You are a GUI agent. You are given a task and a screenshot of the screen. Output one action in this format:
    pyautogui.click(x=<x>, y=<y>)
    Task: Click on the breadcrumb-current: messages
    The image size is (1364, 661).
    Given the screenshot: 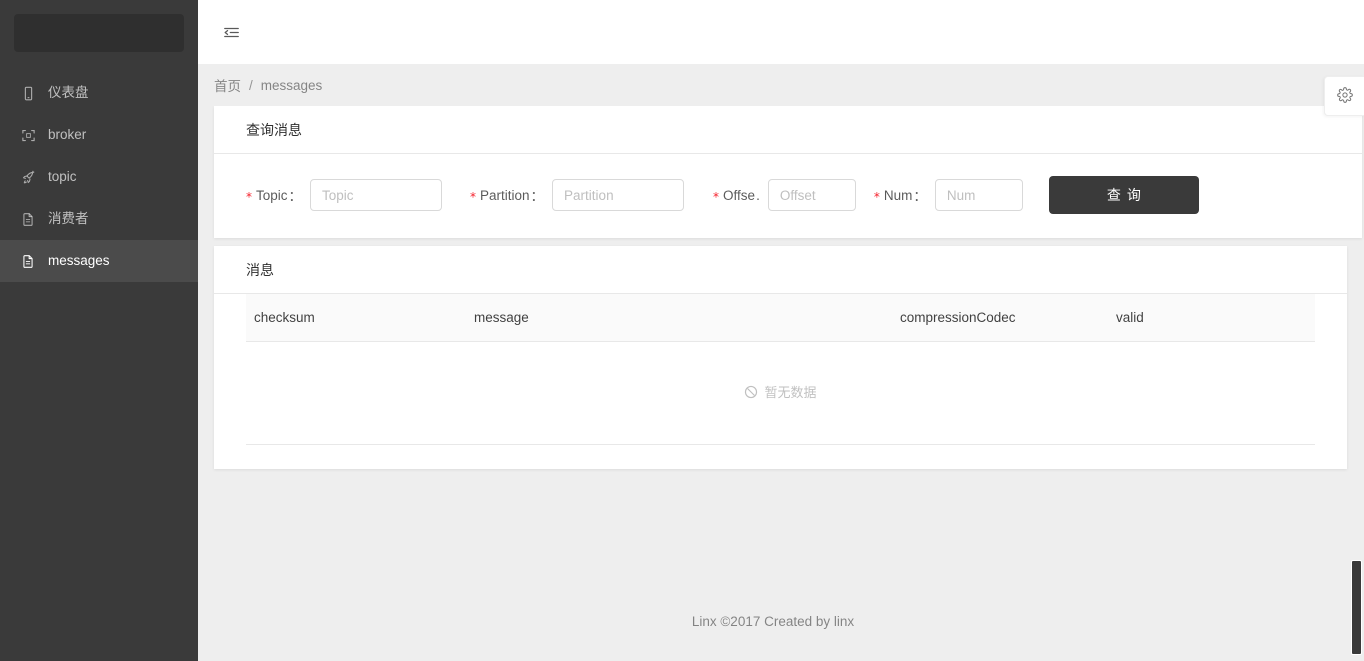 What is the action you would take?
    pyautogui.click(x=291, y=85)
    